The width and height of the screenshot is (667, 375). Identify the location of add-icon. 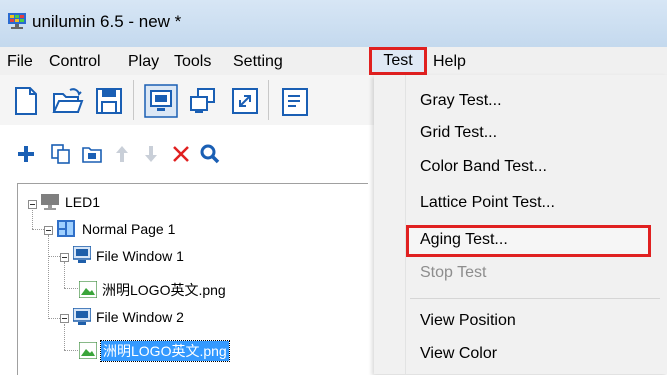
(26, 154).